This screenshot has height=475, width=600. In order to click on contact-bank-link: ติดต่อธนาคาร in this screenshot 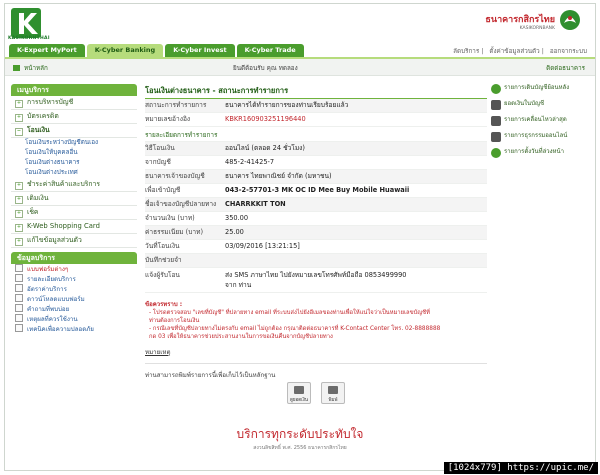, I will do `click(565, 68)`.